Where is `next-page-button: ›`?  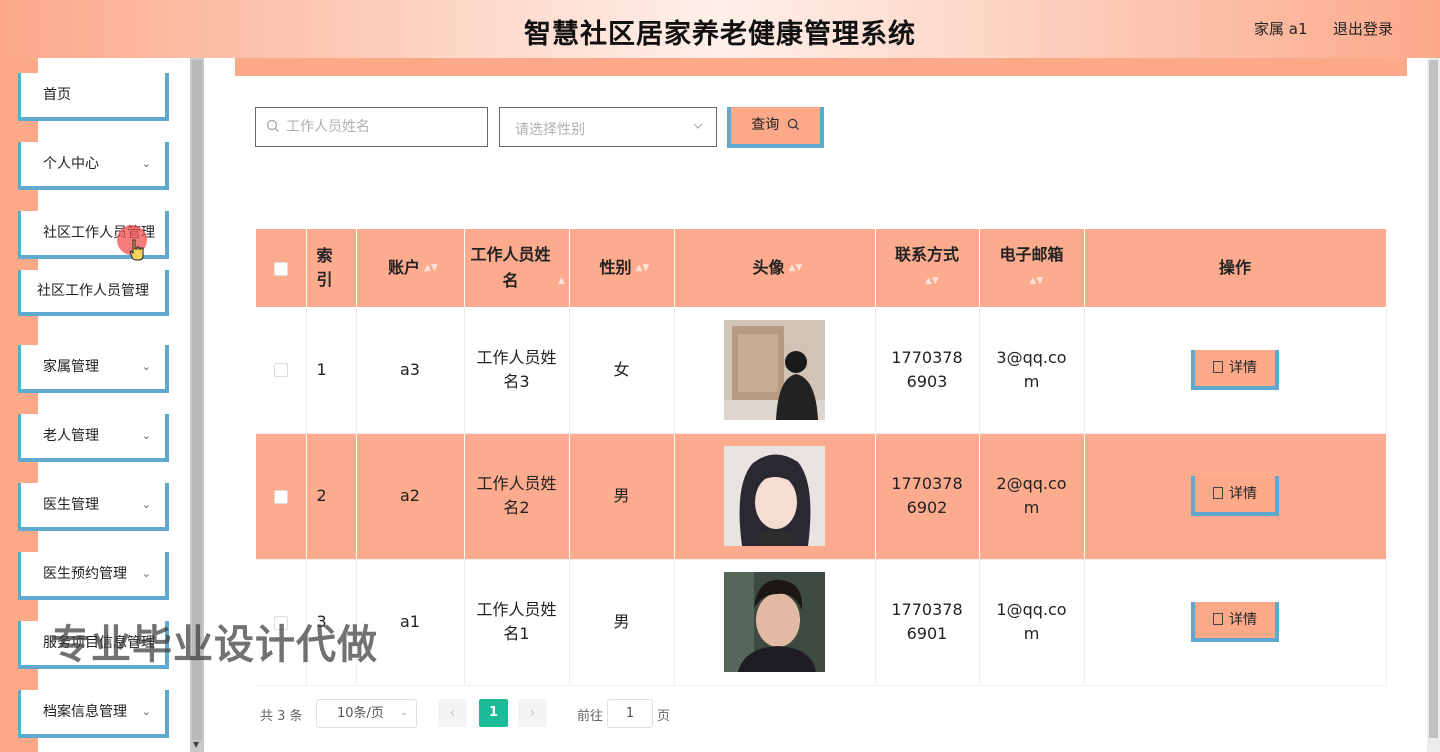
next-page-button: › is located at coordinates (532, 713).